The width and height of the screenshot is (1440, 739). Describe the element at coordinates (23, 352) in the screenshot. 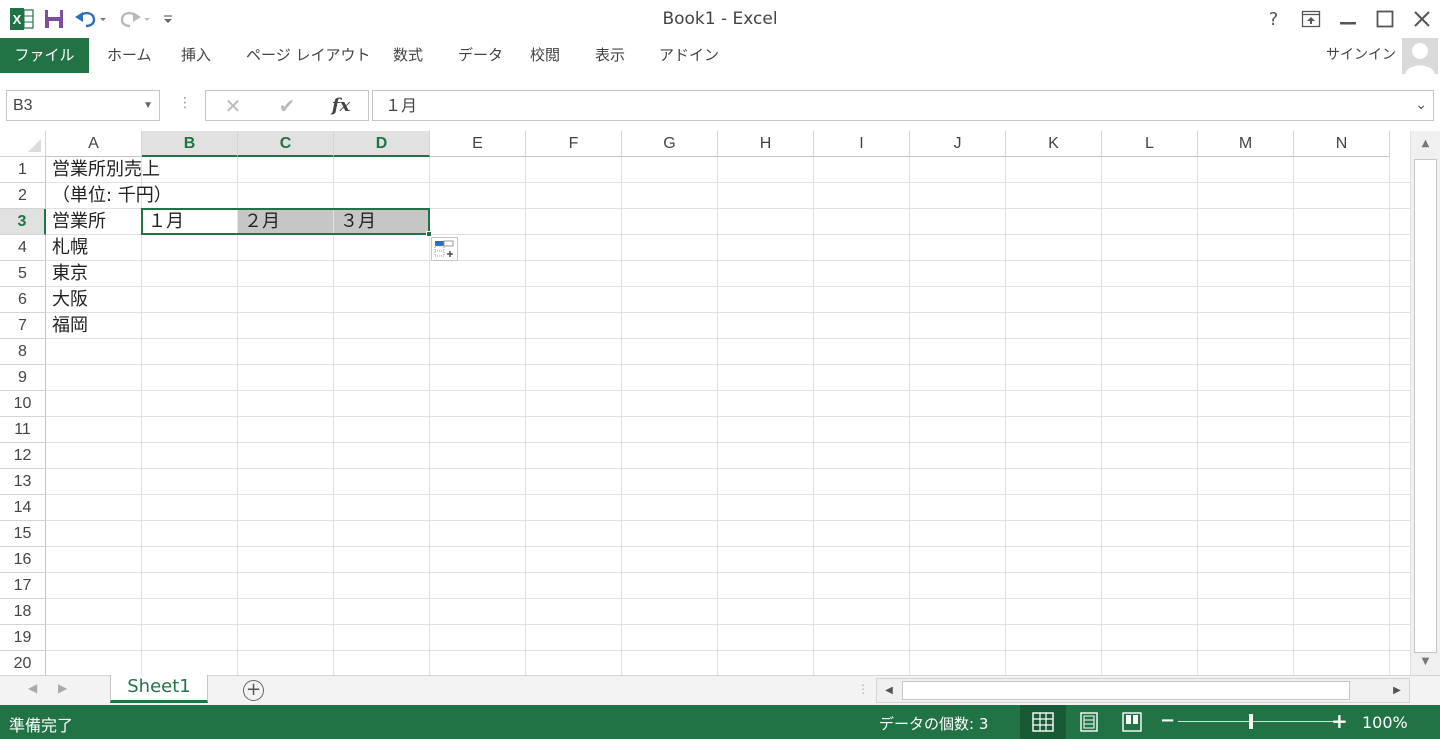

I see `row-header-8: 8` at that location.